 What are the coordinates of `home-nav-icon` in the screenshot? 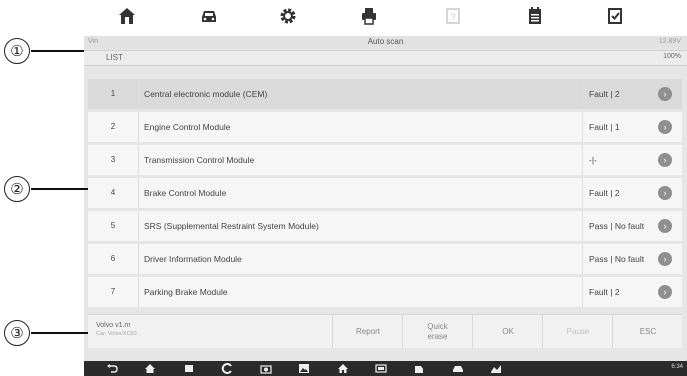 It's located at (150, 368).